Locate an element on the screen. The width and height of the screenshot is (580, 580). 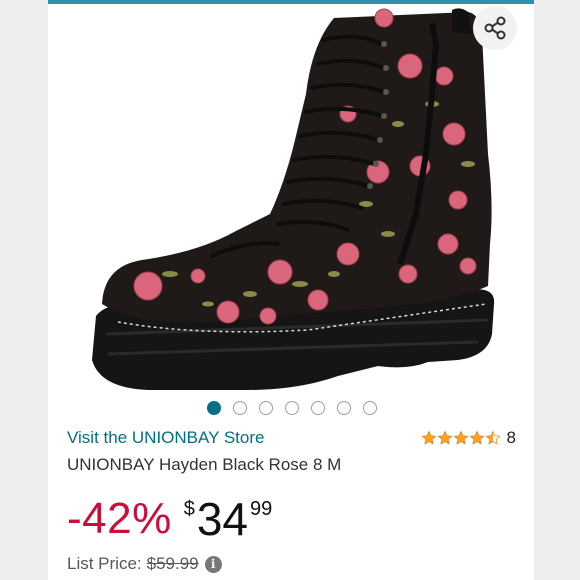
rating-count: 8 is located at coordinates (511, 437).